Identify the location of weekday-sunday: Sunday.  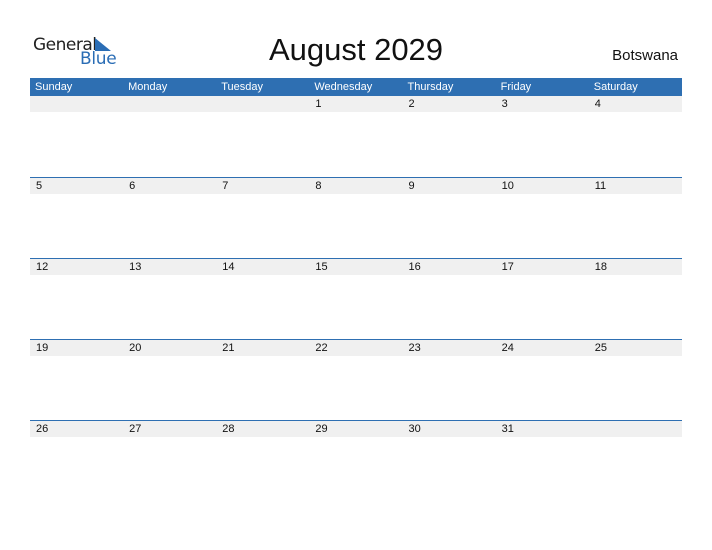
(54, 87).